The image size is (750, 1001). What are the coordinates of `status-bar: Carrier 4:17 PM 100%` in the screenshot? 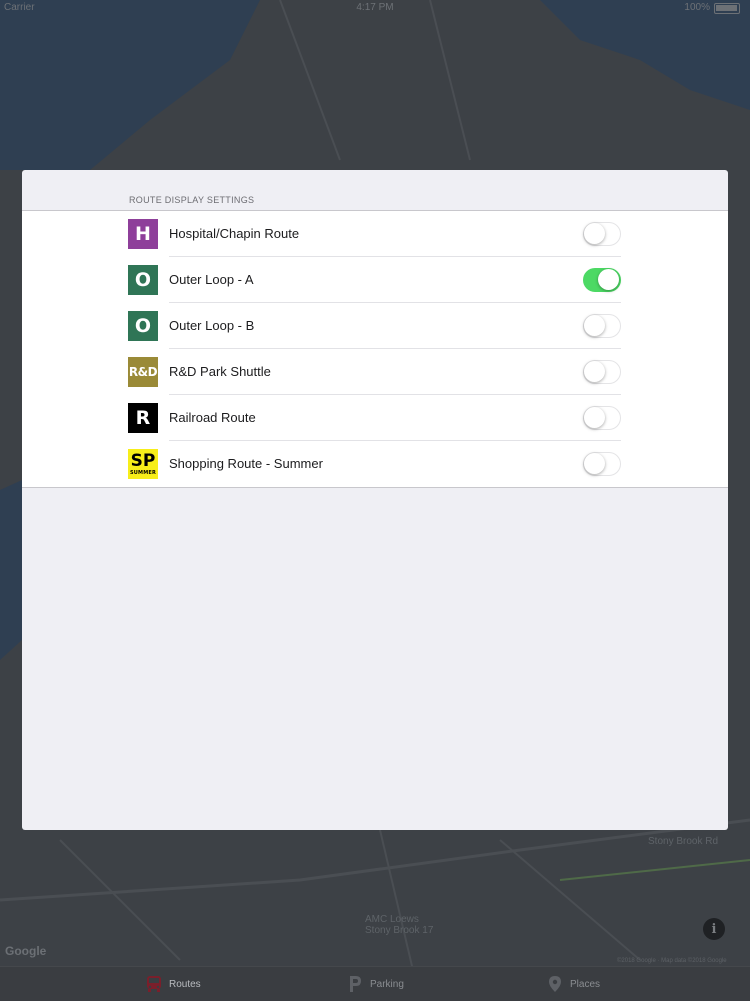 It's located at (375, 8).